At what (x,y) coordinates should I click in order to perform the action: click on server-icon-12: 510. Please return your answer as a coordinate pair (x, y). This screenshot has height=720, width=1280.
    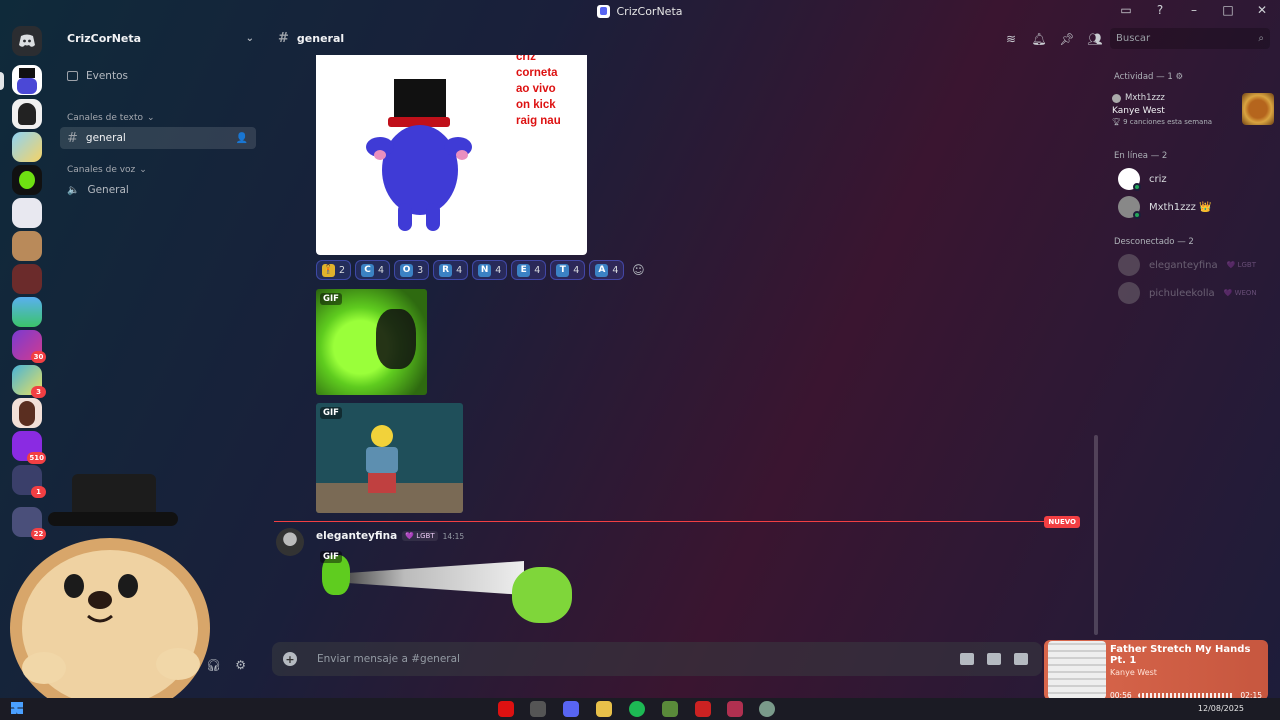
    Looking at the image, I should click on (29, 447).